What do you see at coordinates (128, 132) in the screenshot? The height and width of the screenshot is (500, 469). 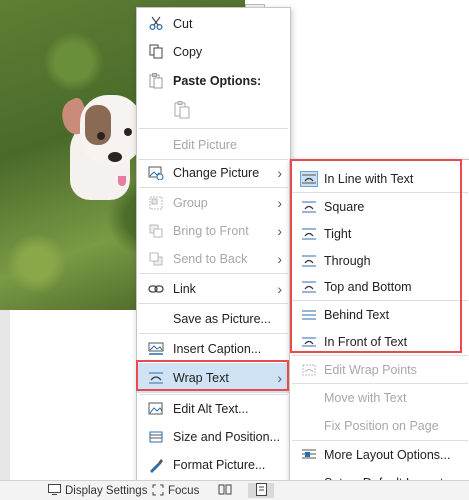 I see `dog-eye-right` at bounding box center [128, 132].